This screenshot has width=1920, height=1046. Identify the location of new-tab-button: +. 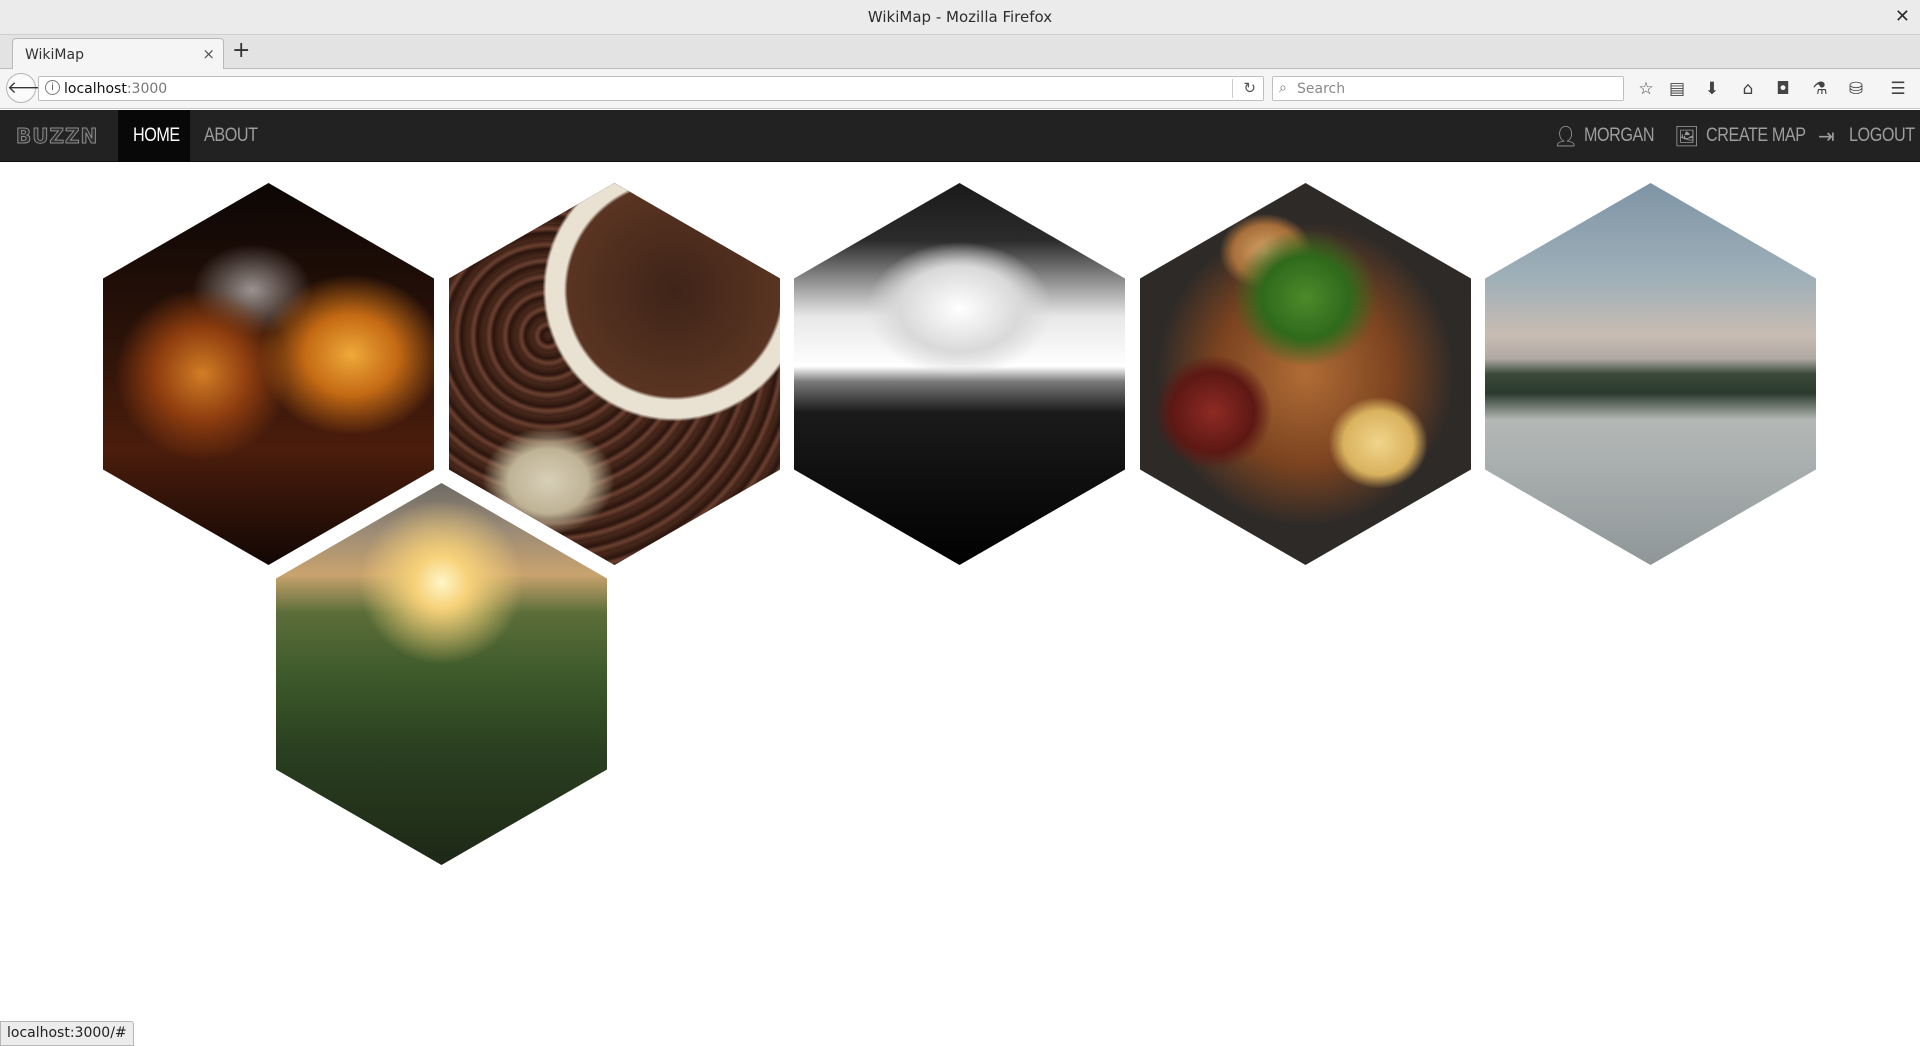
(241, 51).